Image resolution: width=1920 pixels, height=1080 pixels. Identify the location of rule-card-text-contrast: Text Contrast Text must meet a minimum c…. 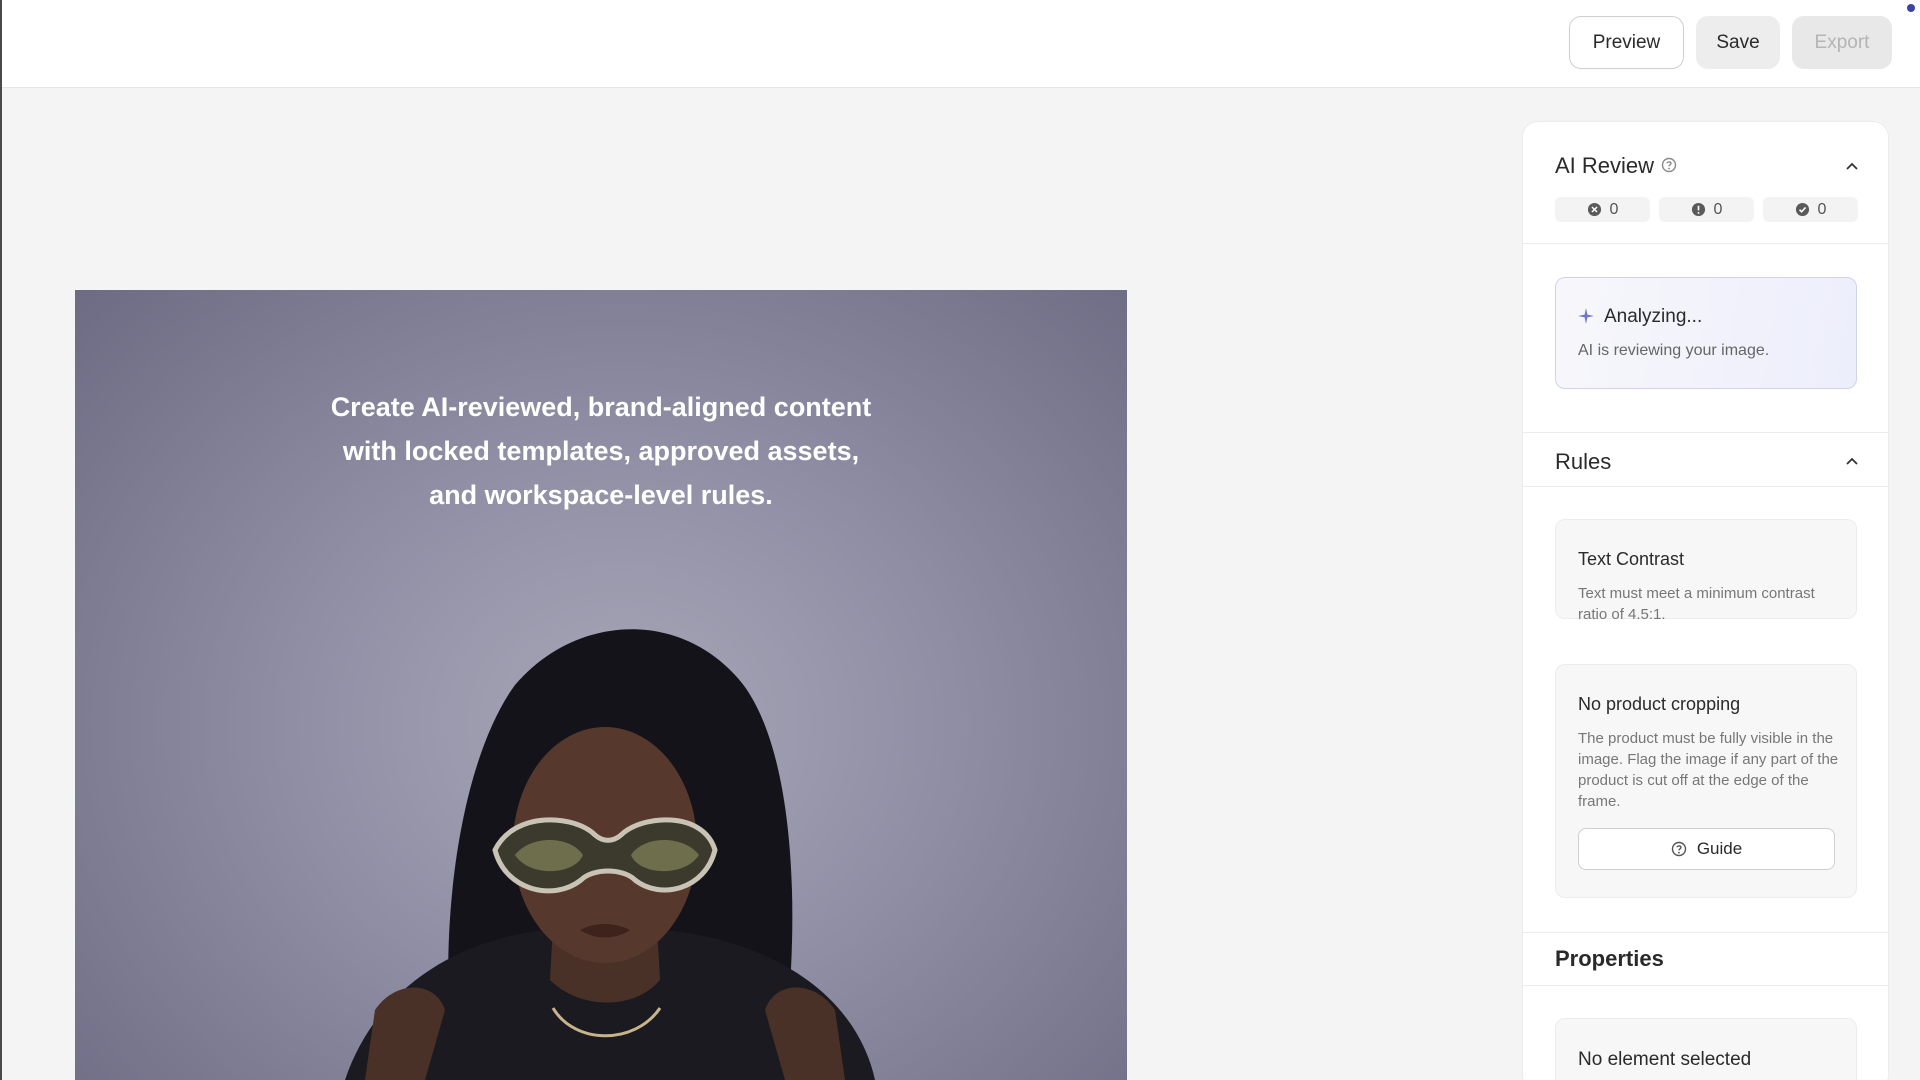
(1706, 571).